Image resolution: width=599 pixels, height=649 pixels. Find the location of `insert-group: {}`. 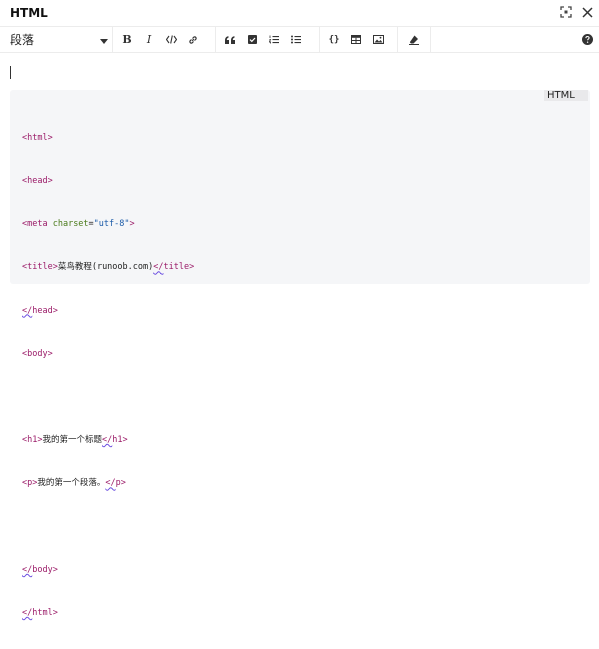

insert-group: {} is located at coordinates (356, 39).